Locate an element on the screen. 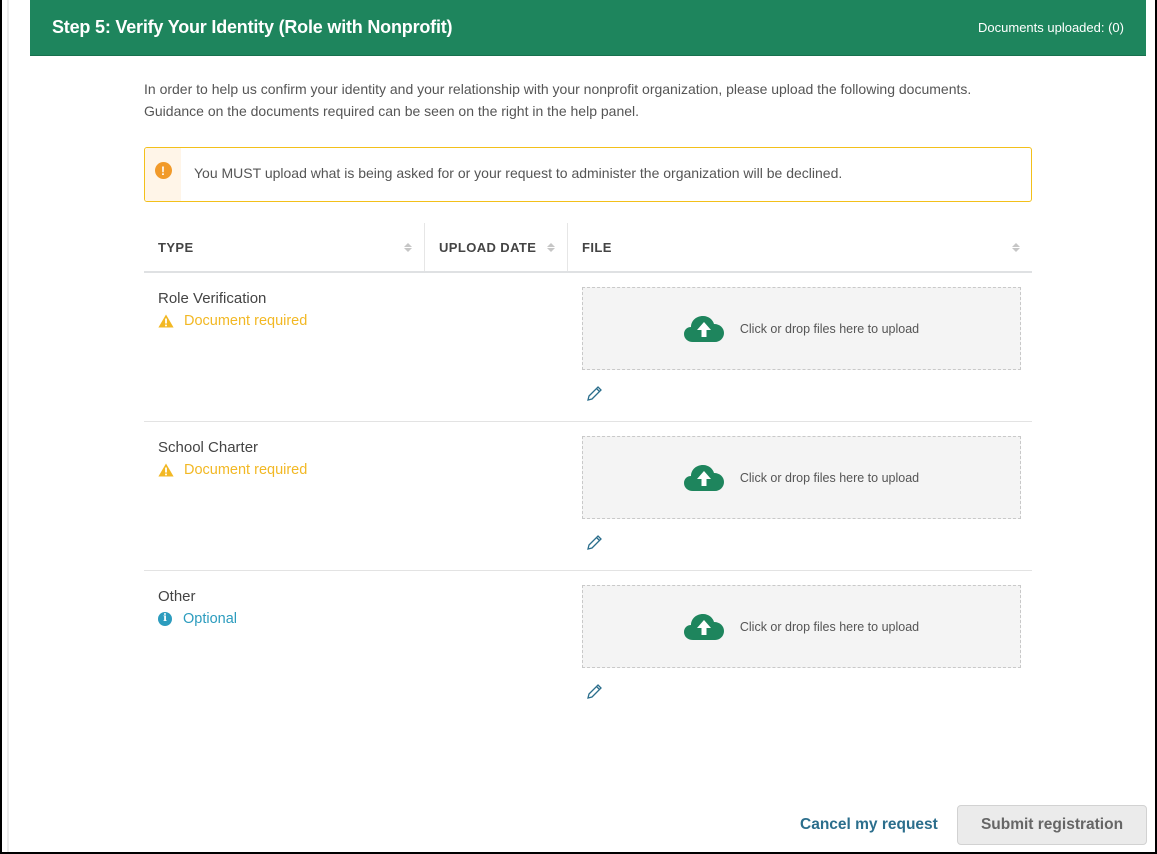 The height and width of the screenshot is (854, 1157). column-header-file: FILE is located at coordinates (800, 247).